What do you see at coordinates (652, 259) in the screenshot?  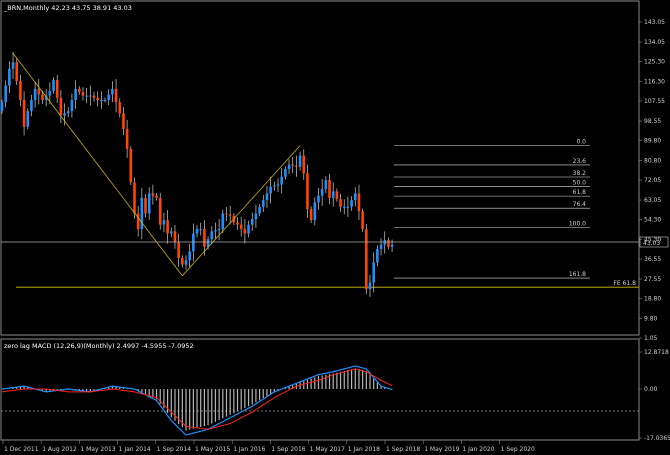 I see `price-tick-label: 36.55` at bounding box center [652, 259].